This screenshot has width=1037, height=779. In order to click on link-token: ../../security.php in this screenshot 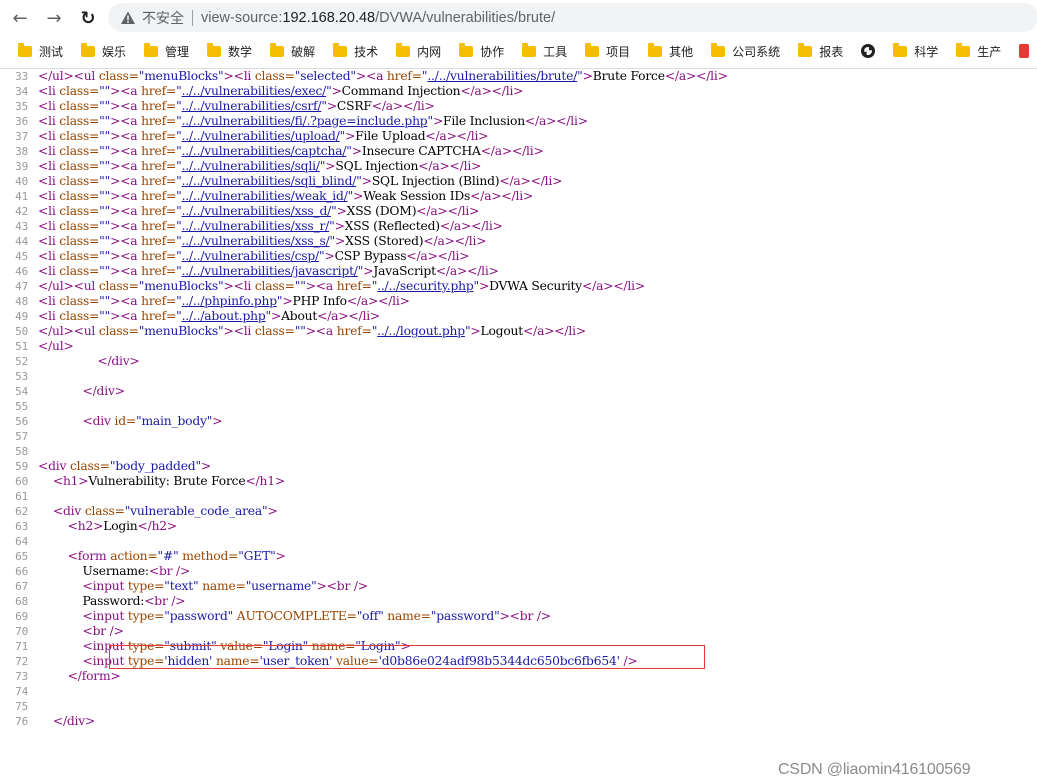, I will do `click(425, 286)`.